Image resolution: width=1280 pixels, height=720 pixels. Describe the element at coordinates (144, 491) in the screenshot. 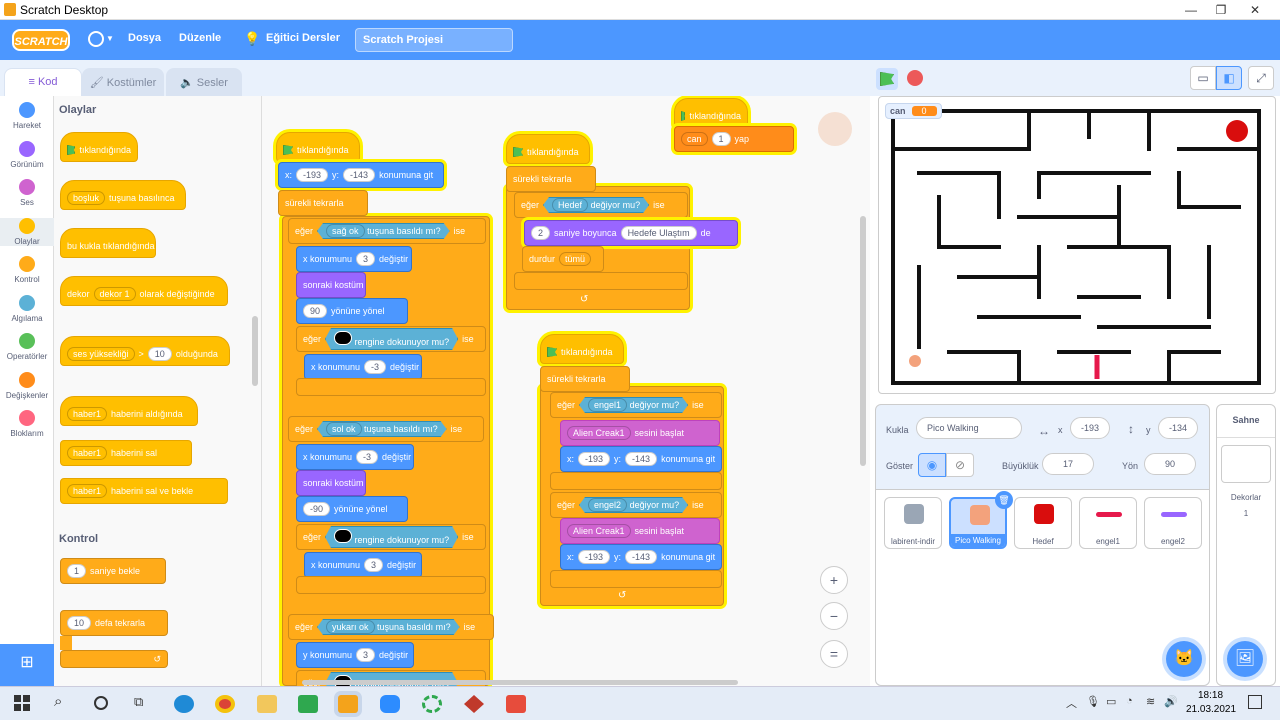

I see `palette-broadcast-wait-block: haber1 haberini sal ve bekle` at that location.